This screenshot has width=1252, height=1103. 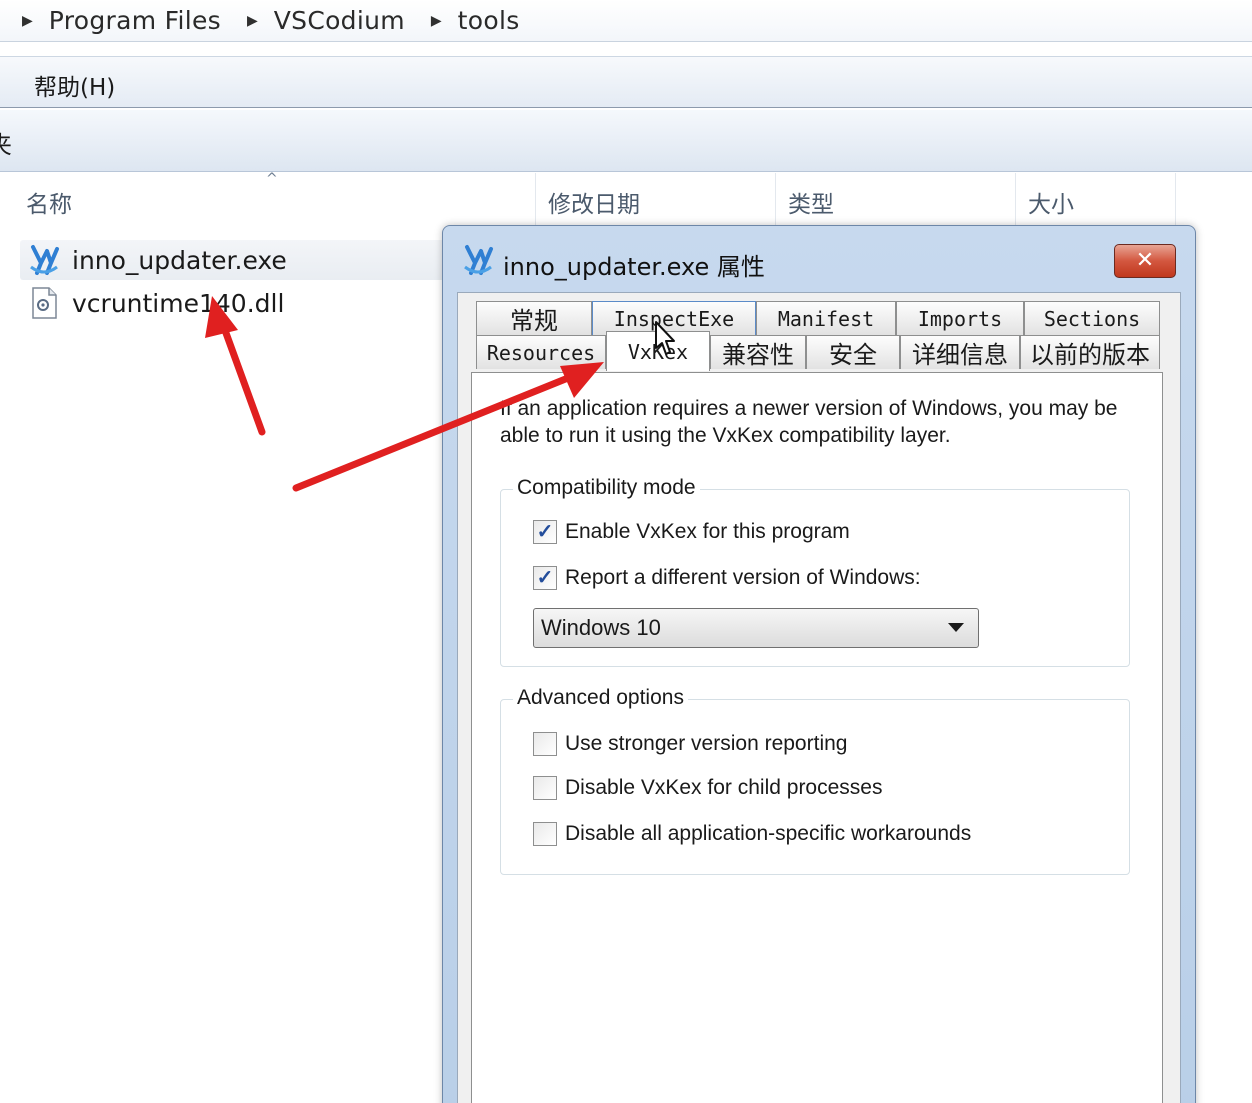 What do you see at coordinates (956, 627) in the screenshot?
I see `chevron-down-icon` at bounding box center [956, 627].